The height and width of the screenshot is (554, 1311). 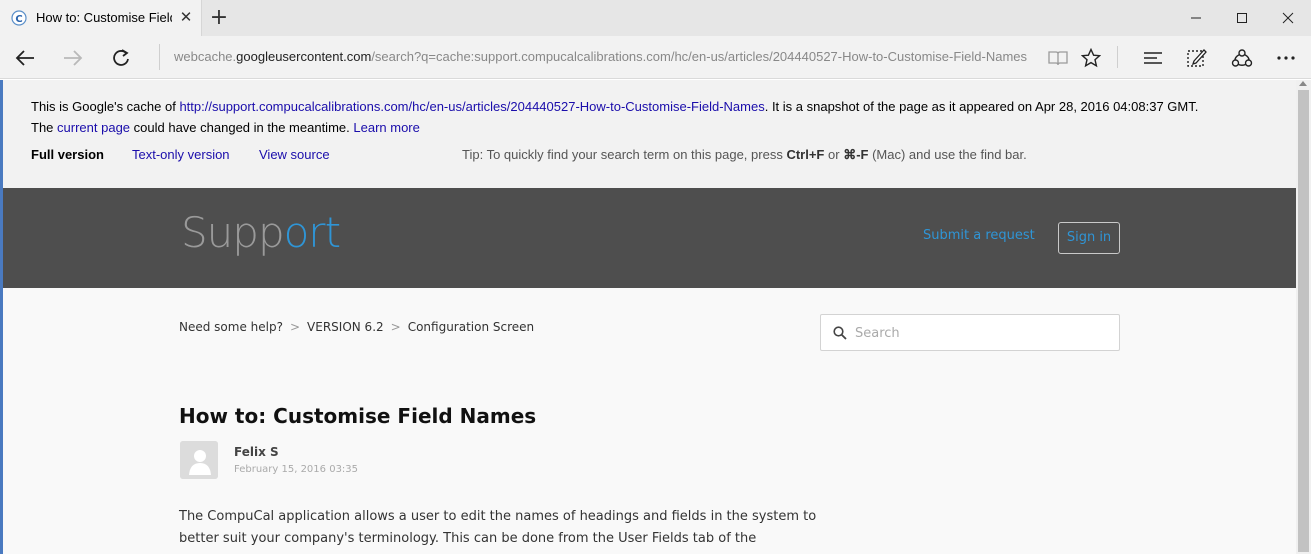 What do you see at coordinates (1089, 238) in the screenshot?
I see `sign-in-button: Sign in` at bounding box center [1089, 238].